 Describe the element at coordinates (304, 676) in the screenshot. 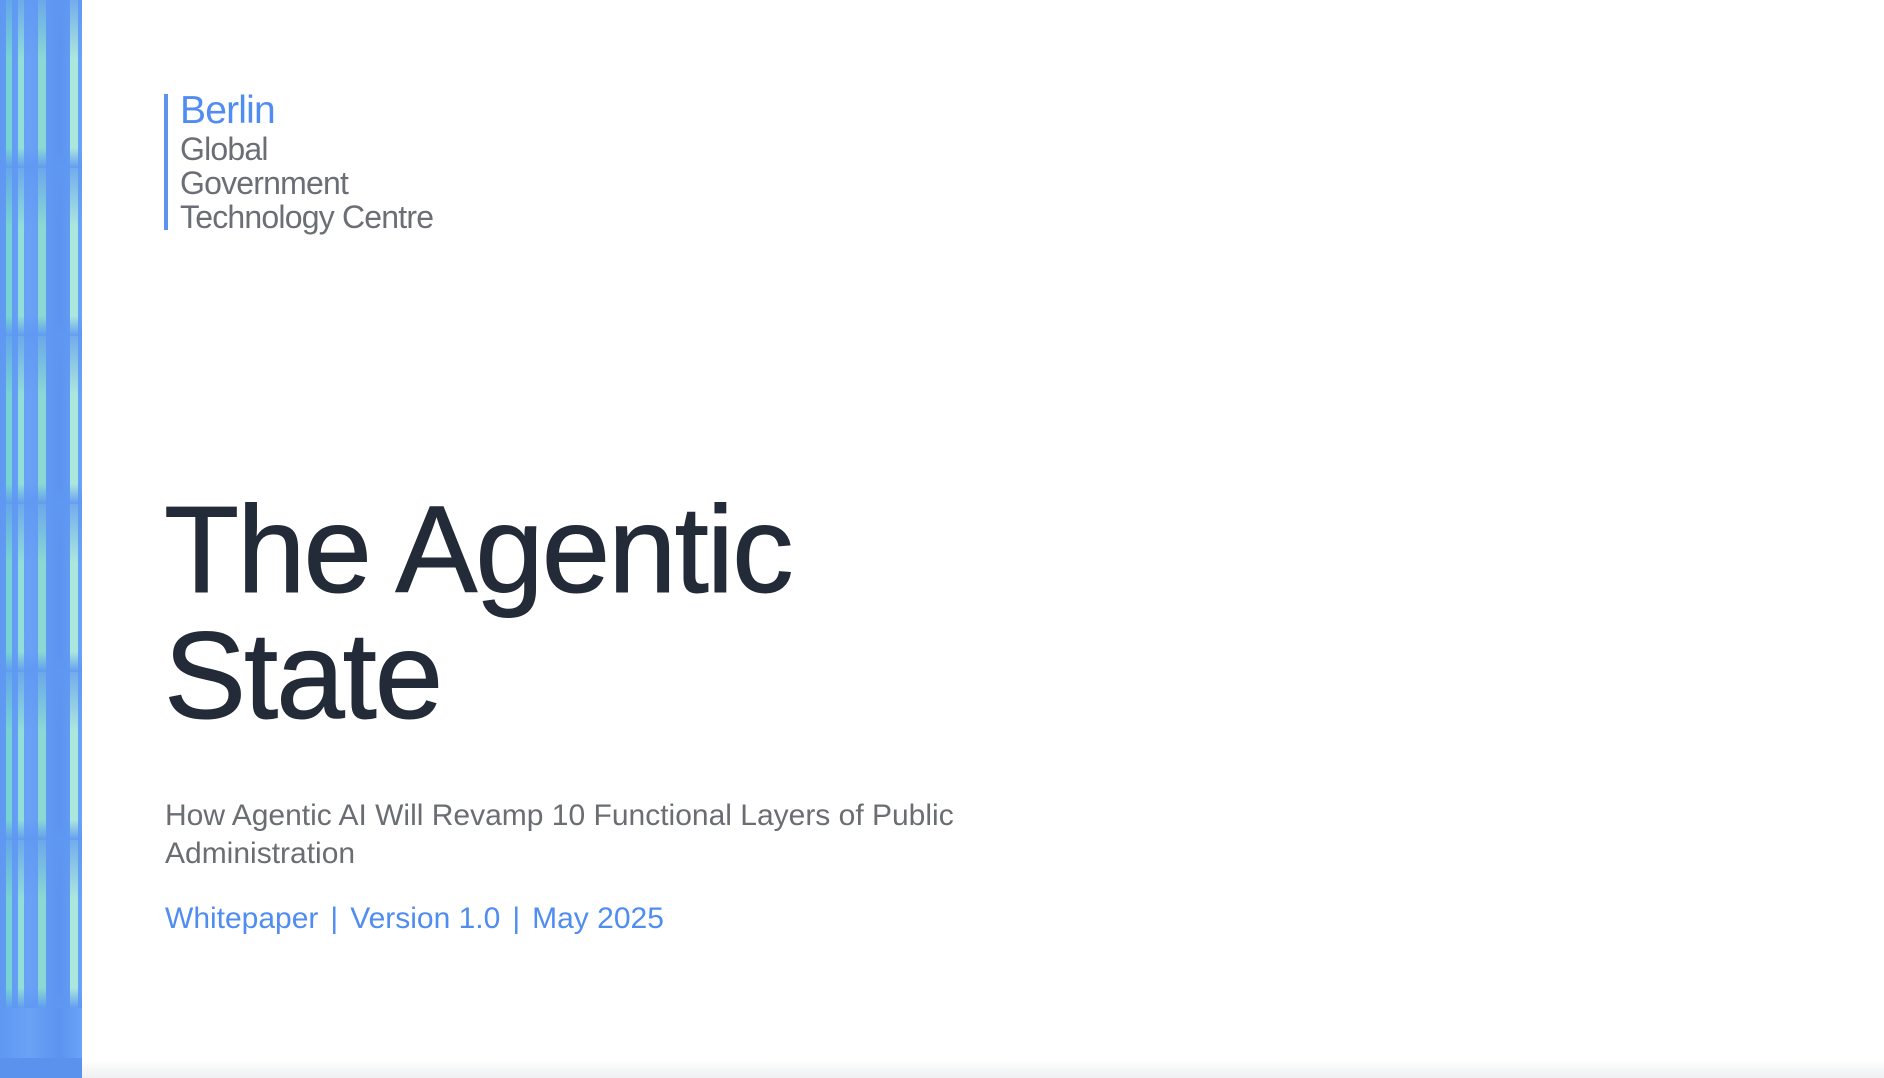

I see `title-line-2: State` at that location.